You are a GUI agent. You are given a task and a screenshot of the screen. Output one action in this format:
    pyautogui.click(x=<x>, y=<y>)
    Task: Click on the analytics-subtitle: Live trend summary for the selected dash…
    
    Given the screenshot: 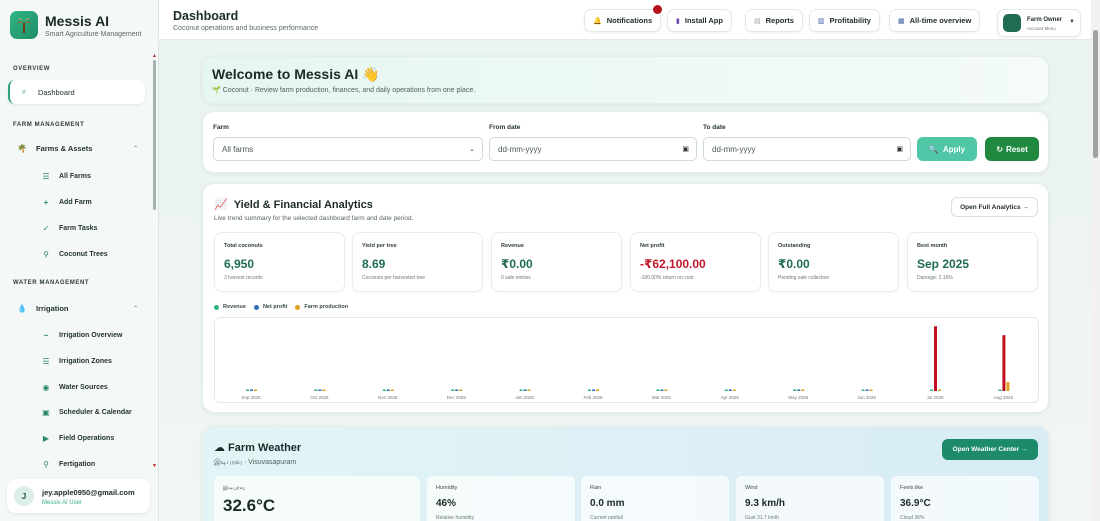 What is the action you would take?
    pyautogui.click(x=314, y=218)
    